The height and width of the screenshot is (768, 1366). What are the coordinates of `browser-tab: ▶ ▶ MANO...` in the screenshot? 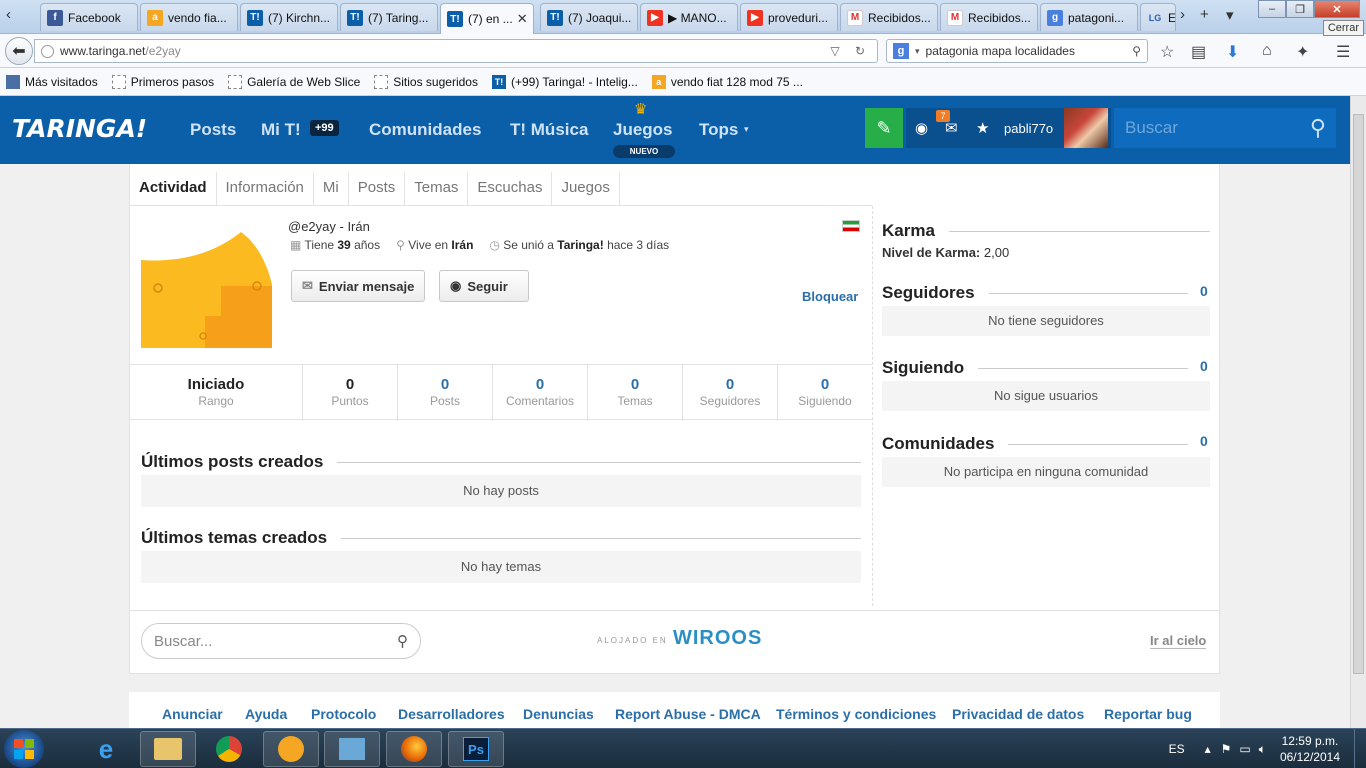 It's located at (689, 17).